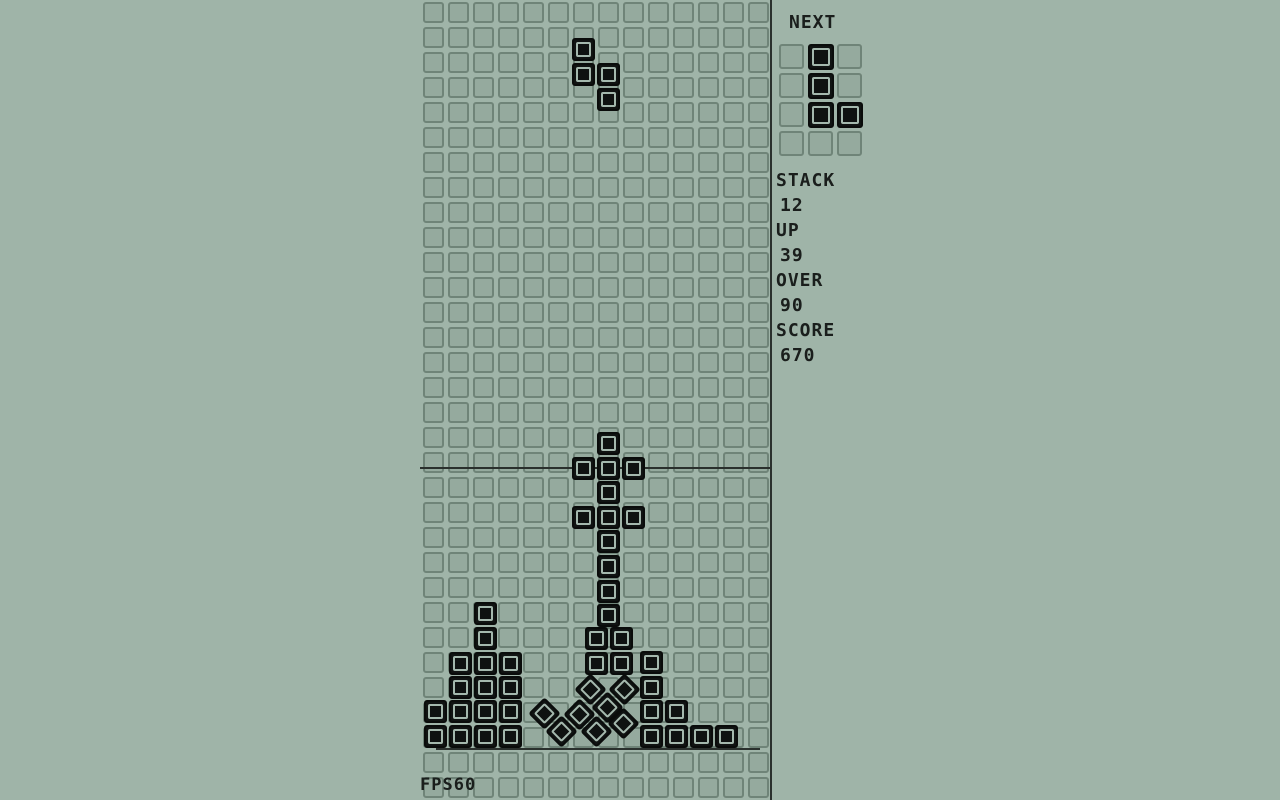 This screenshot has width=1280, height=800. Describe the element at coordinates (820, 400) in the screenshot. I see `side-panel: NEXT STACK 12 UP 39 OVER 90 SCORE 670` at that location.